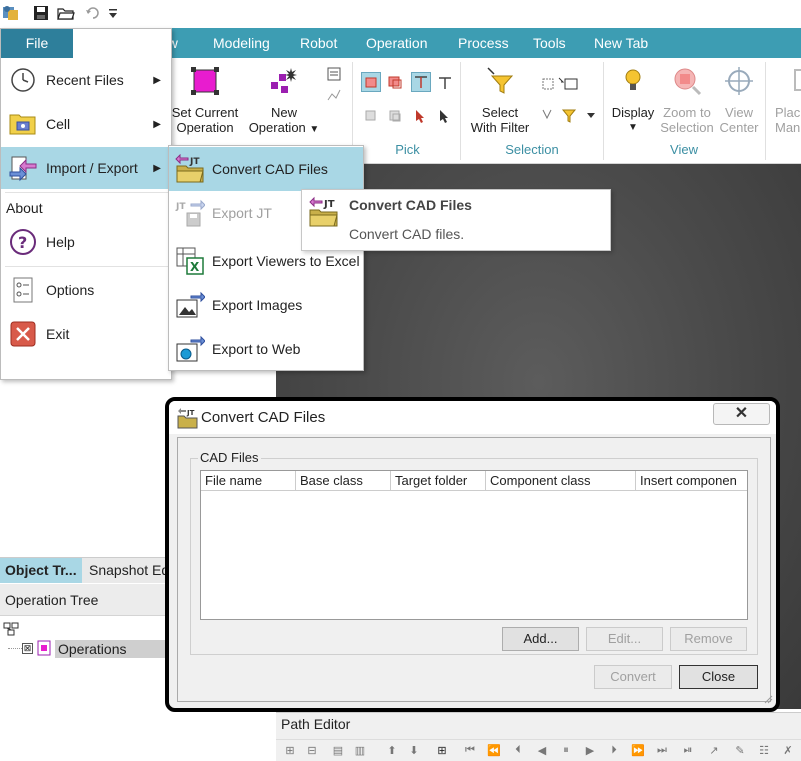 This screenshot has width=801, height=761. I want to click on customize-qat-icon, so click(113, 13).